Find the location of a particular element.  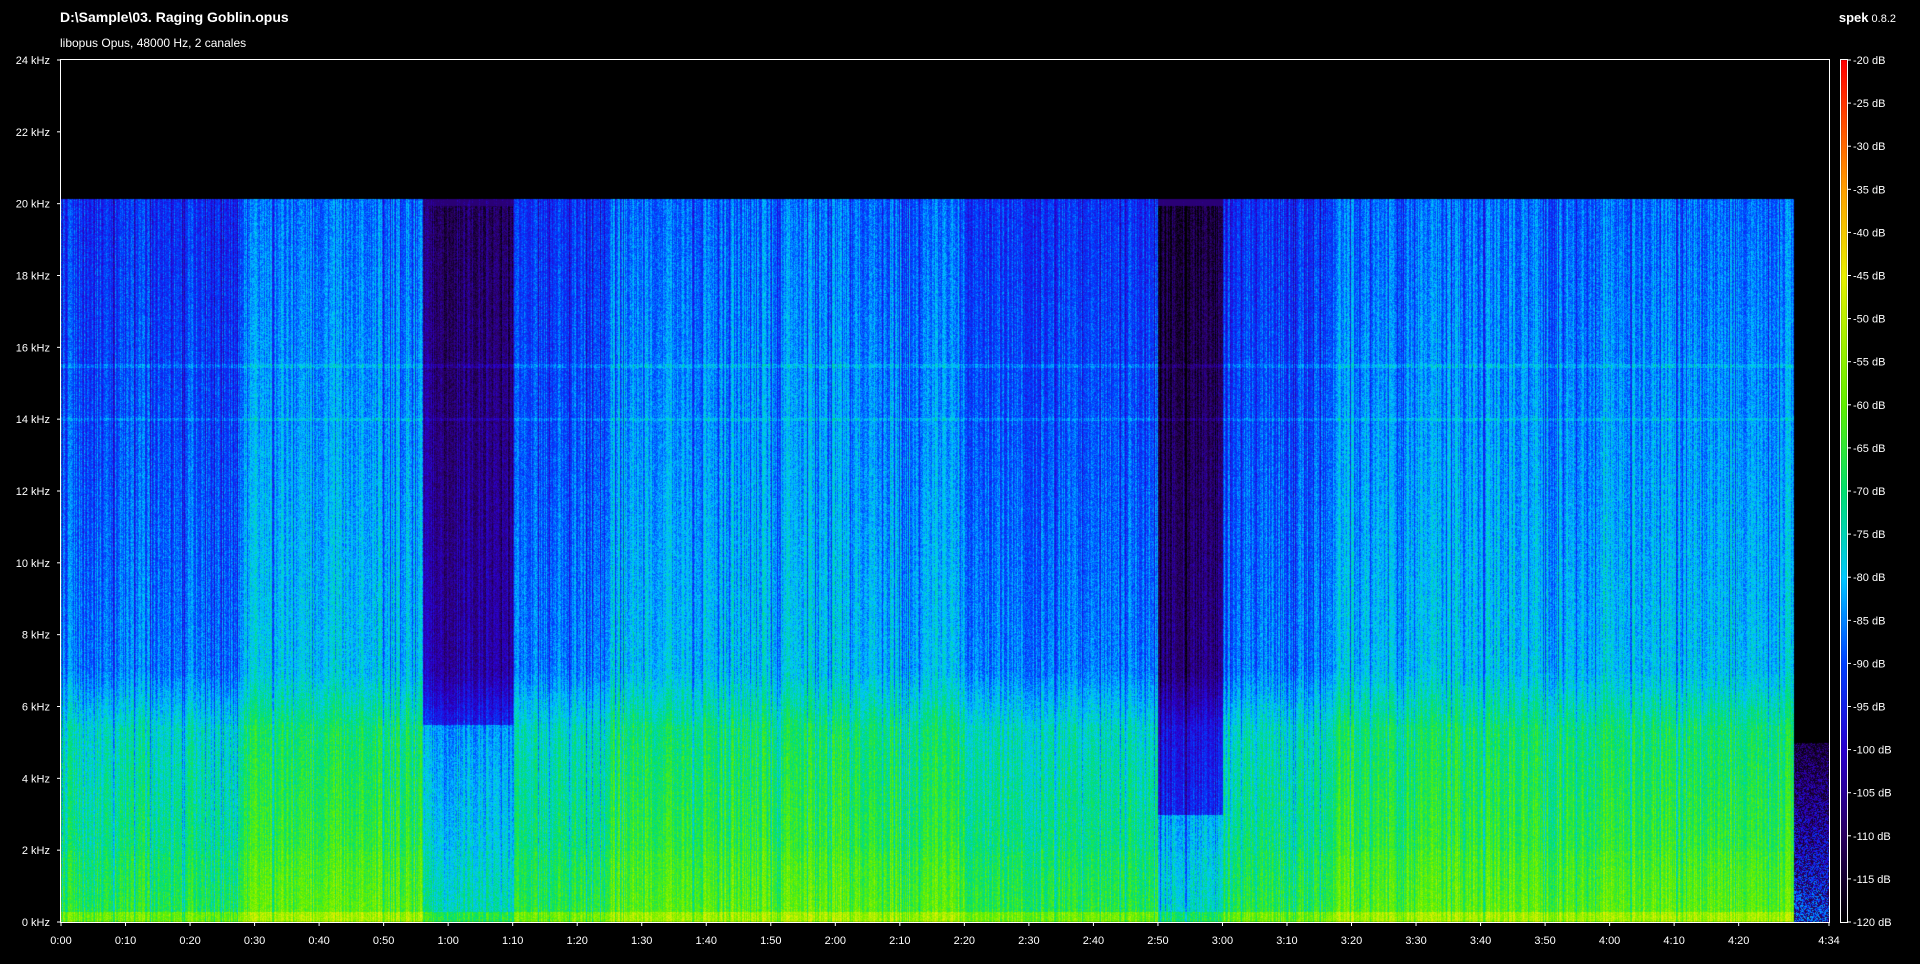

y-tick-label: 16 kHz is located at coordinates (33, 348).